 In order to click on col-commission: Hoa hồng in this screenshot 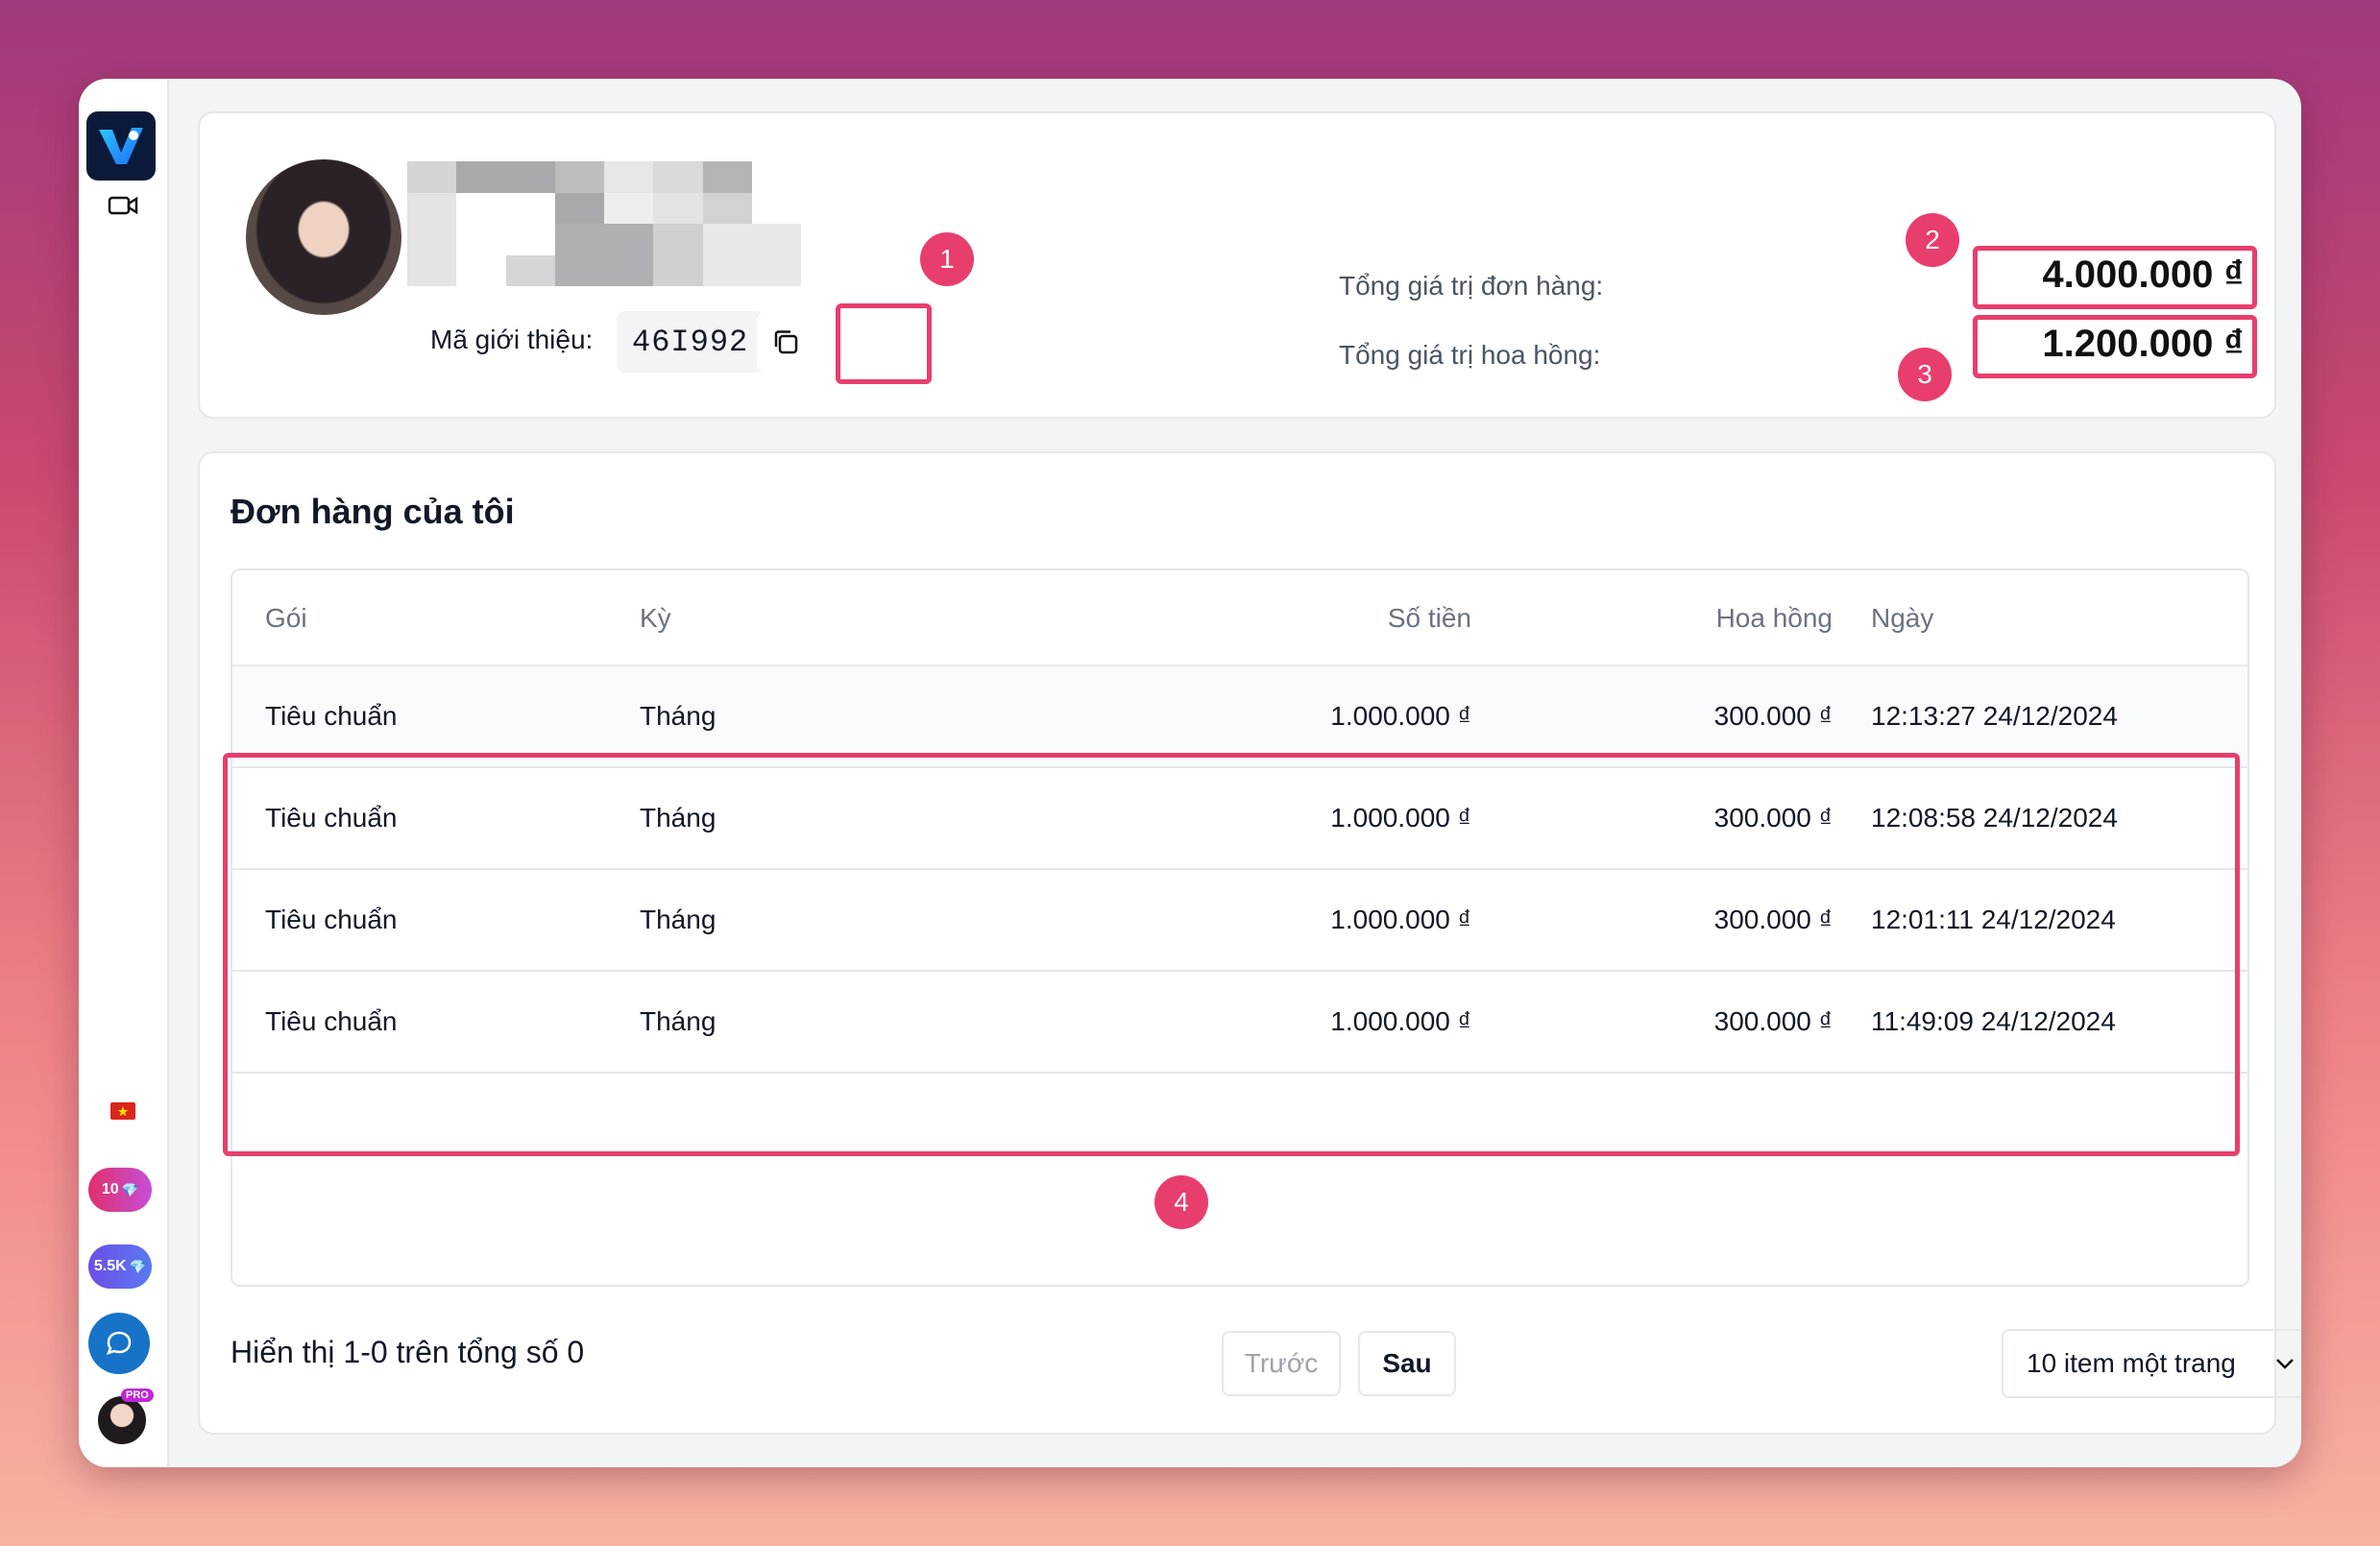, I will do `click(1774, 618)`.